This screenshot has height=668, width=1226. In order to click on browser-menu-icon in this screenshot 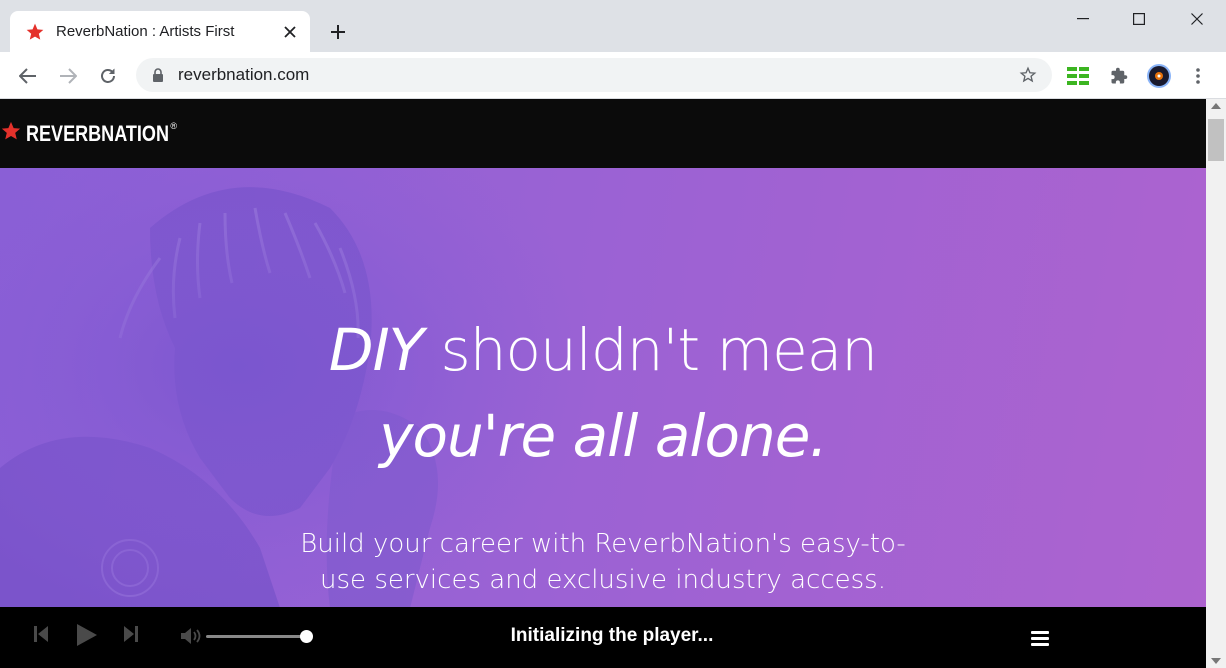, I will do `click(1198, 76)`.